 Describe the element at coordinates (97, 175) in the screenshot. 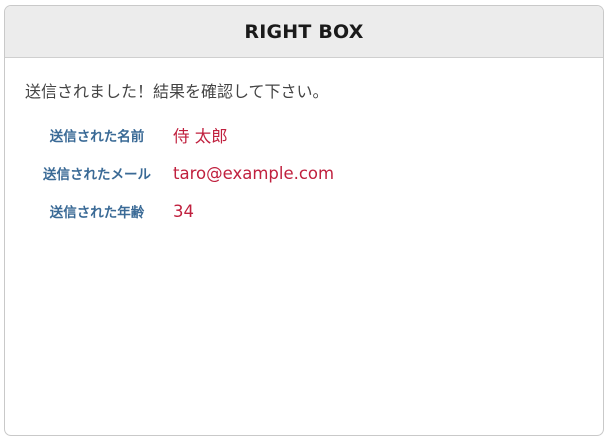

I see `email-label: 送信されたメール` at that location.